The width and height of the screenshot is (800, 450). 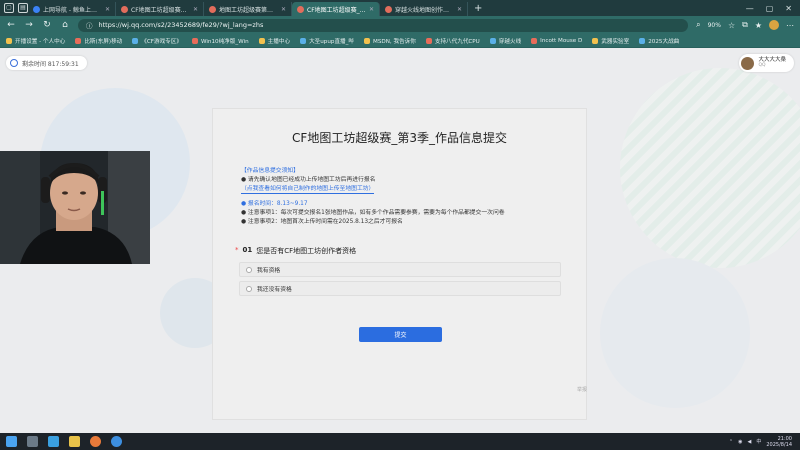 I want to click on site-info-icon: ⓘ, so click(x=89, y=25).